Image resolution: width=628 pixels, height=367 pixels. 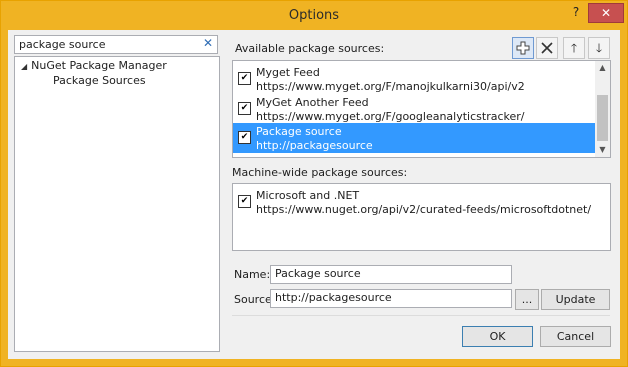 I want to click on name-field, so click(x=390, y=273).